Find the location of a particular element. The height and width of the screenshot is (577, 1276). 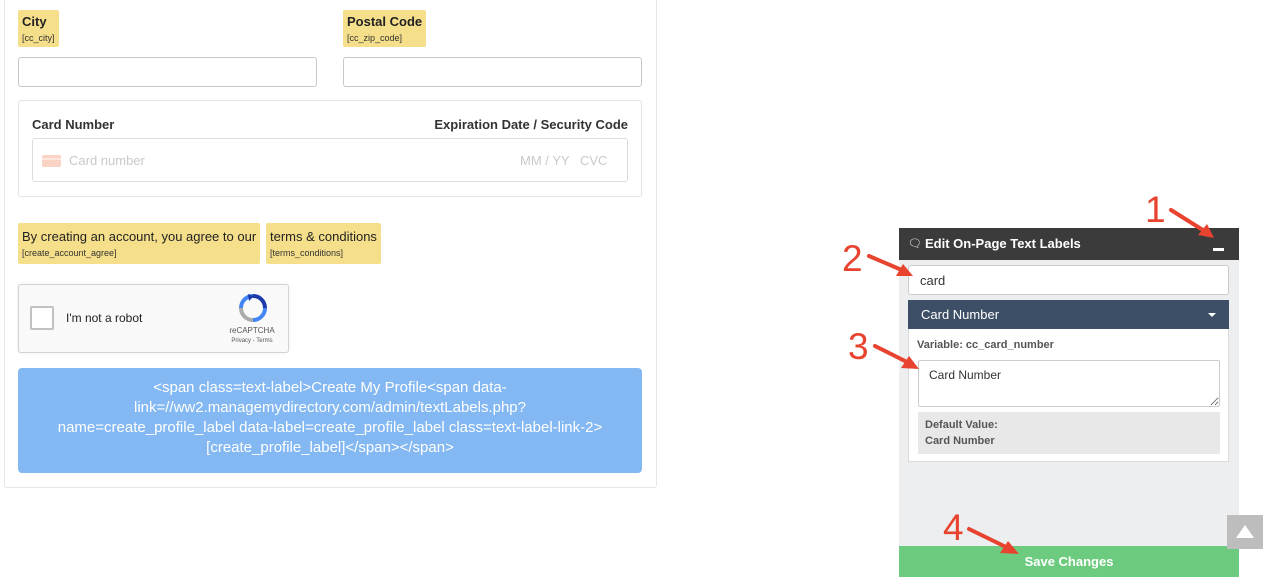

recaptcha-checkbox is located at coordinates (42, 318).